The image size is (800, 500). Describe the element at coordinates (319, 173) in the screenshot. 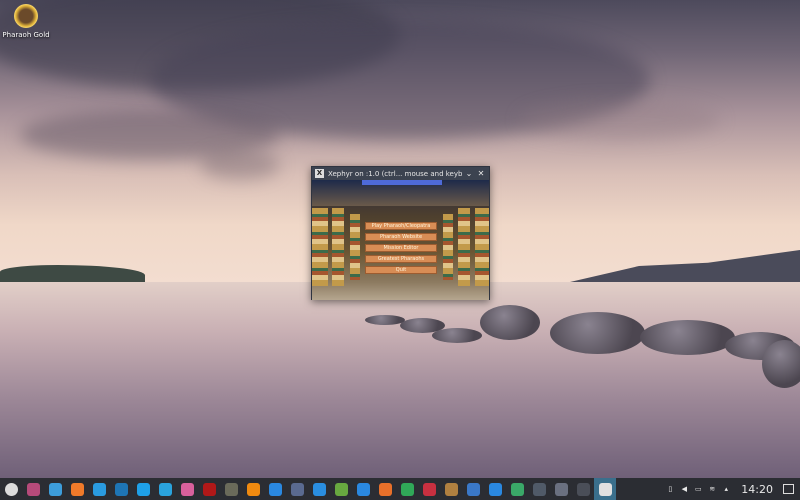

I see `xephyr-app-icon: X` at that location.